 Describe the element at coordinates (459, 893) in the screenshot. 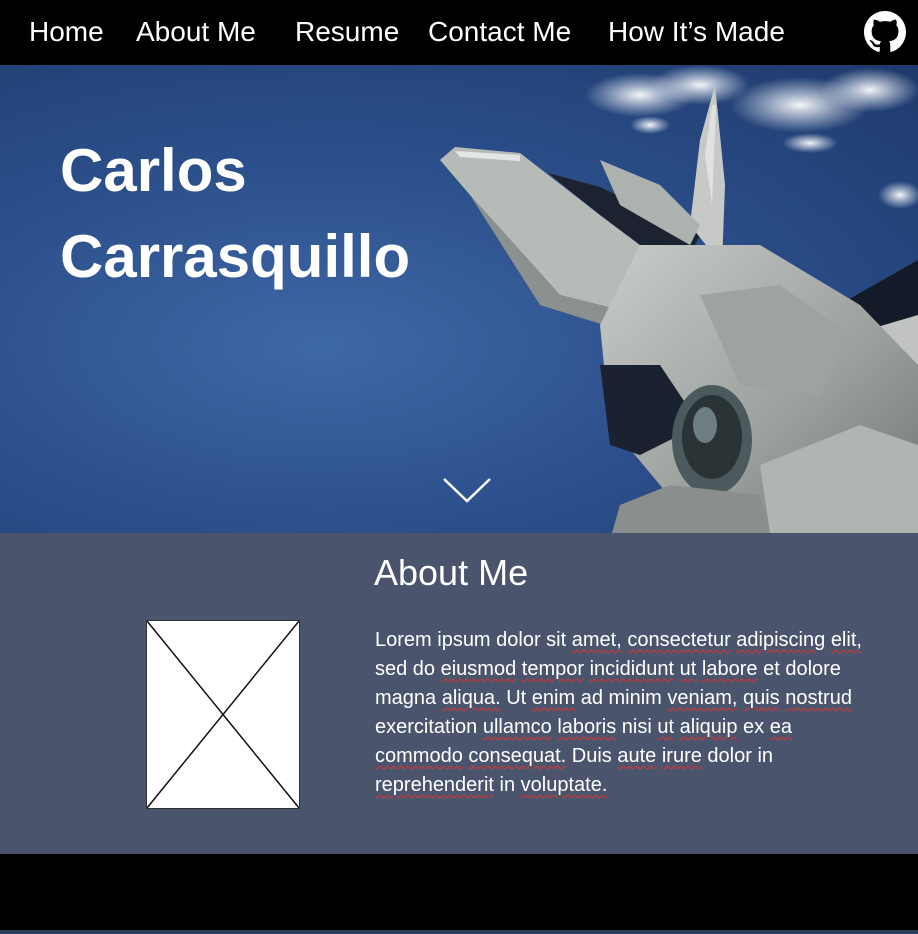

I see `footer` at that location.